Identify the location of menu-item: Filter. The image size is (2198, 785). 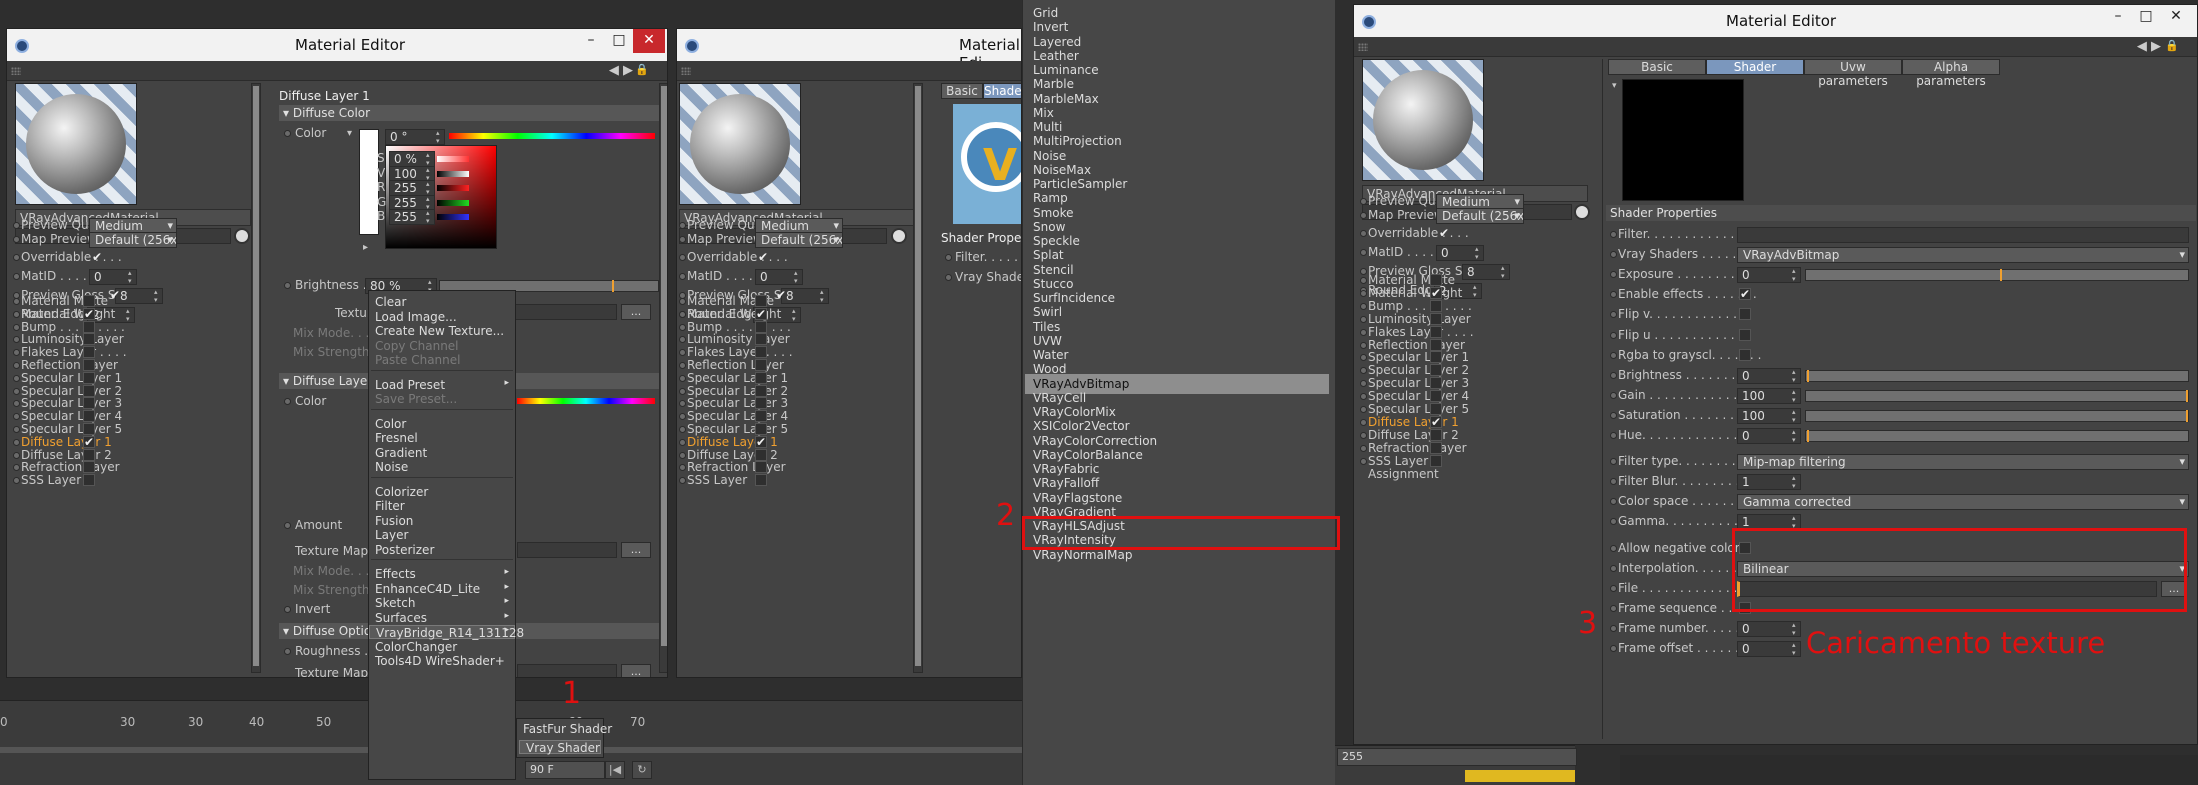
(442, 506).